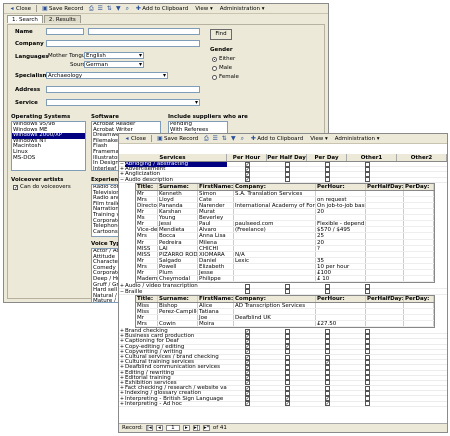  Describe the element at coordinates (275, 305) in the screenshot. I see `supplier-cell: AD Transcription Services` at that location.